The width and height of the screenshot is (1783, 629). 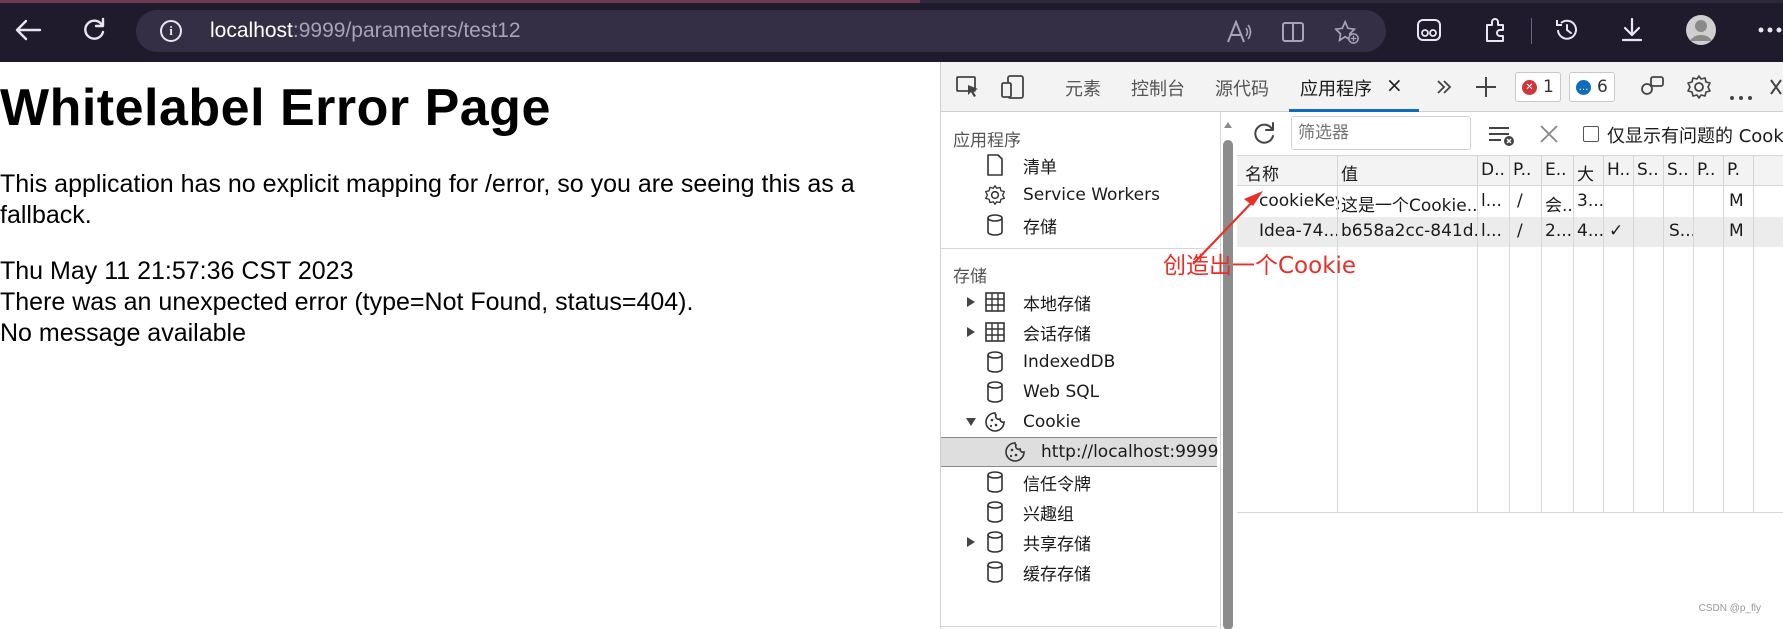 I want to click on more-tabs-chevron-icon, so click(x=1444, y=89).